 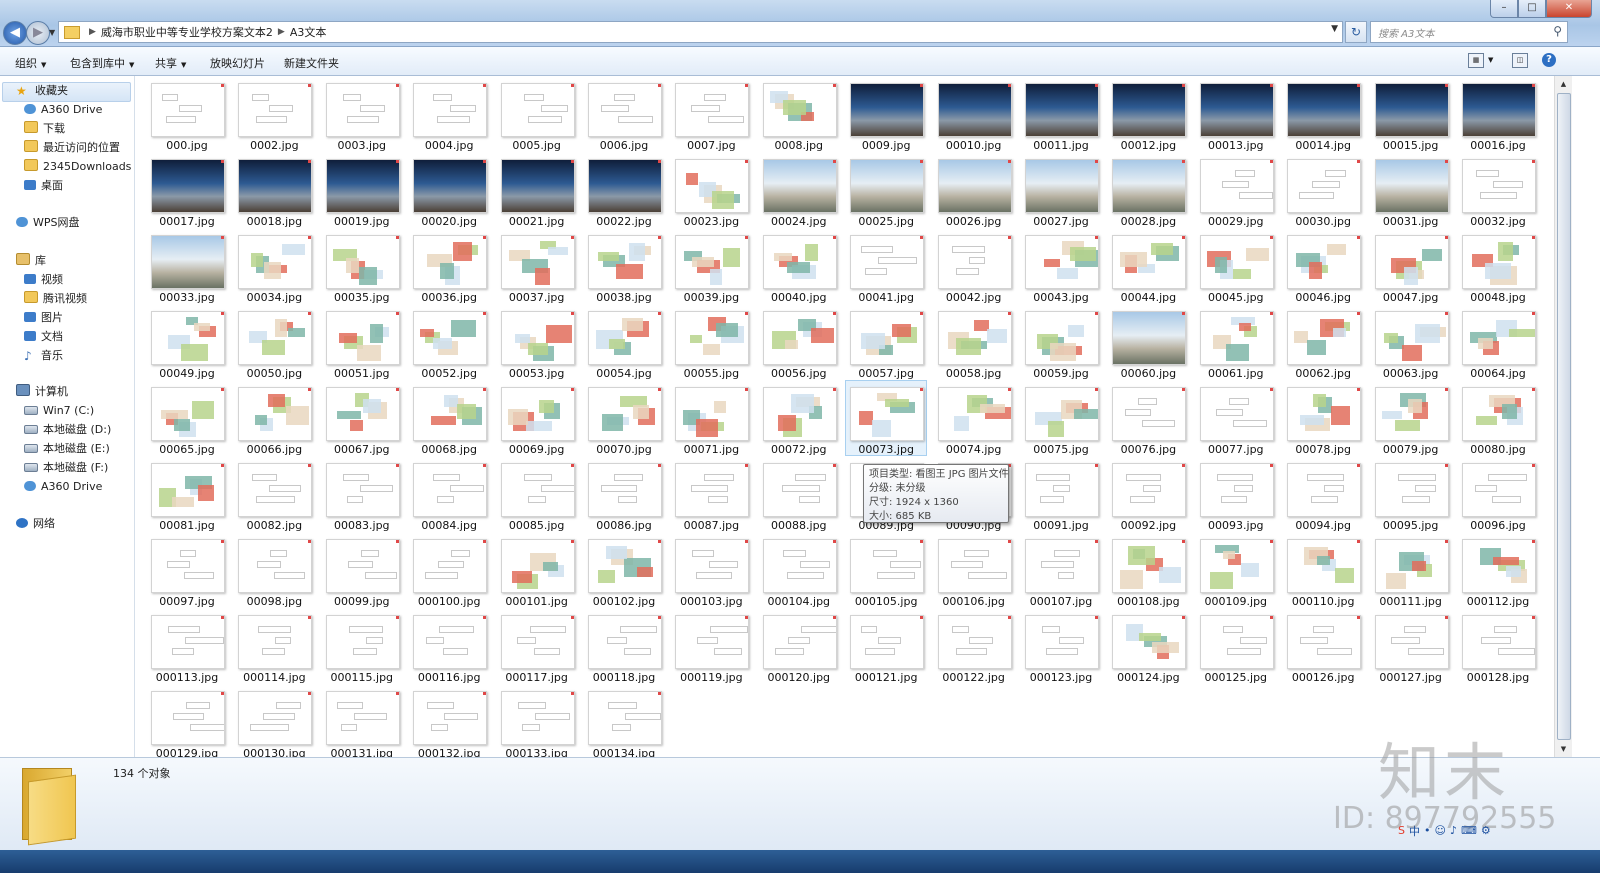 I want to click on file-item: 00097.jpg, so click(x=187, y=570).